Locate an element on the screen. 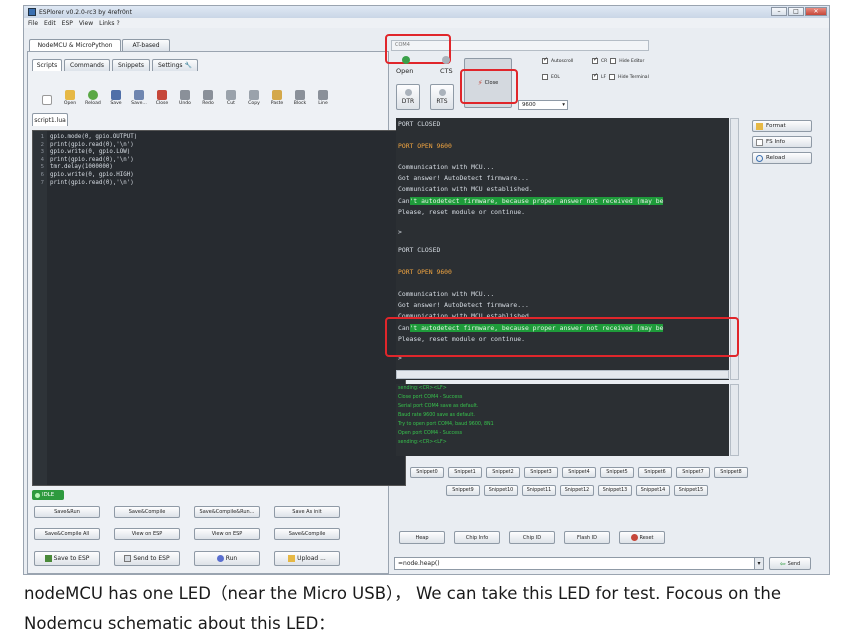 This screenshot has width=863, height=637. tab-at-based: AT-based is located at coordinates (146, 45).